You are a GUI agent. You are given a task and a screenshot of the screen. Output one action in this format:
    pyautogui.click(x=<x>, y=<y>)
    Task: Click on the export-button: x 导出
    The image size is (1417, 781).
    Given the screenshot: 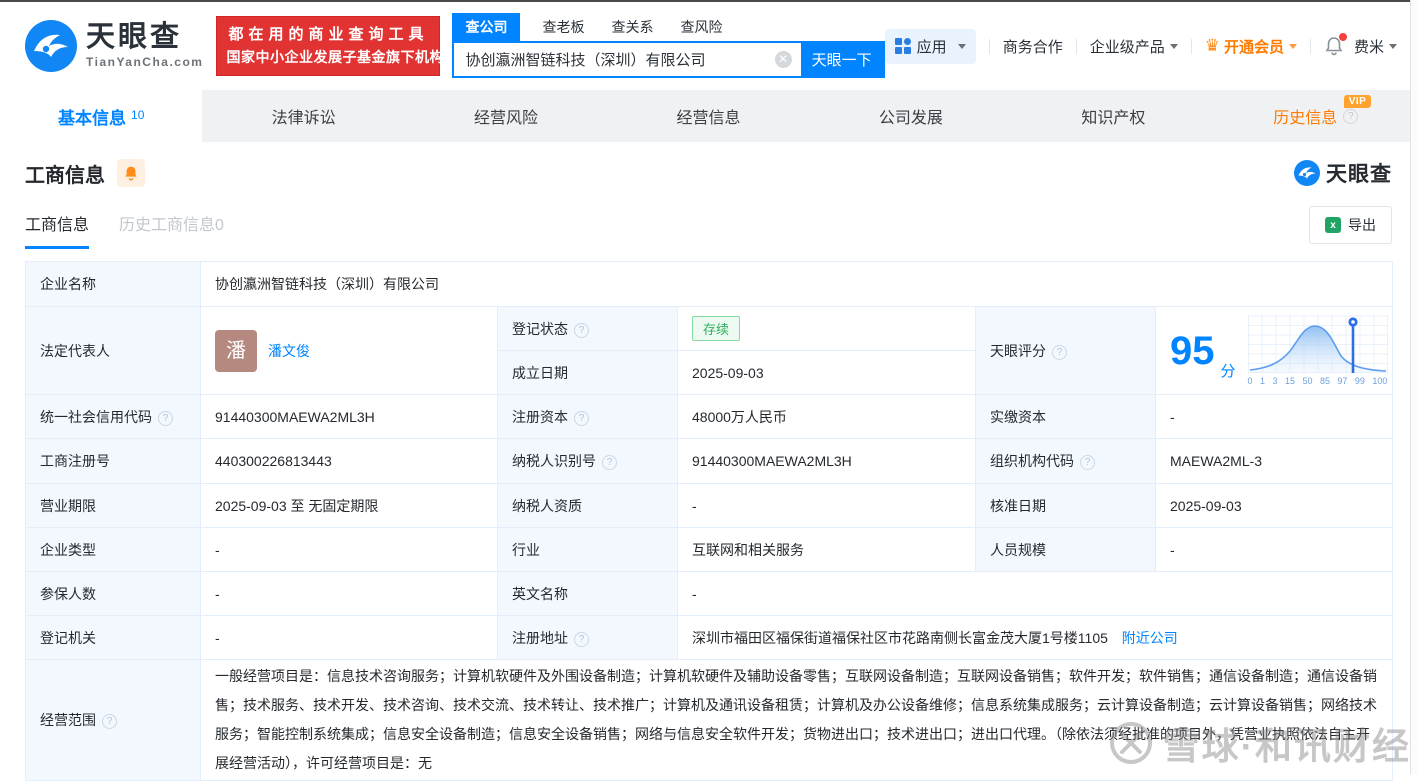 What is the action you would take?
    pyautogui.click(x=1350, y=225)
    